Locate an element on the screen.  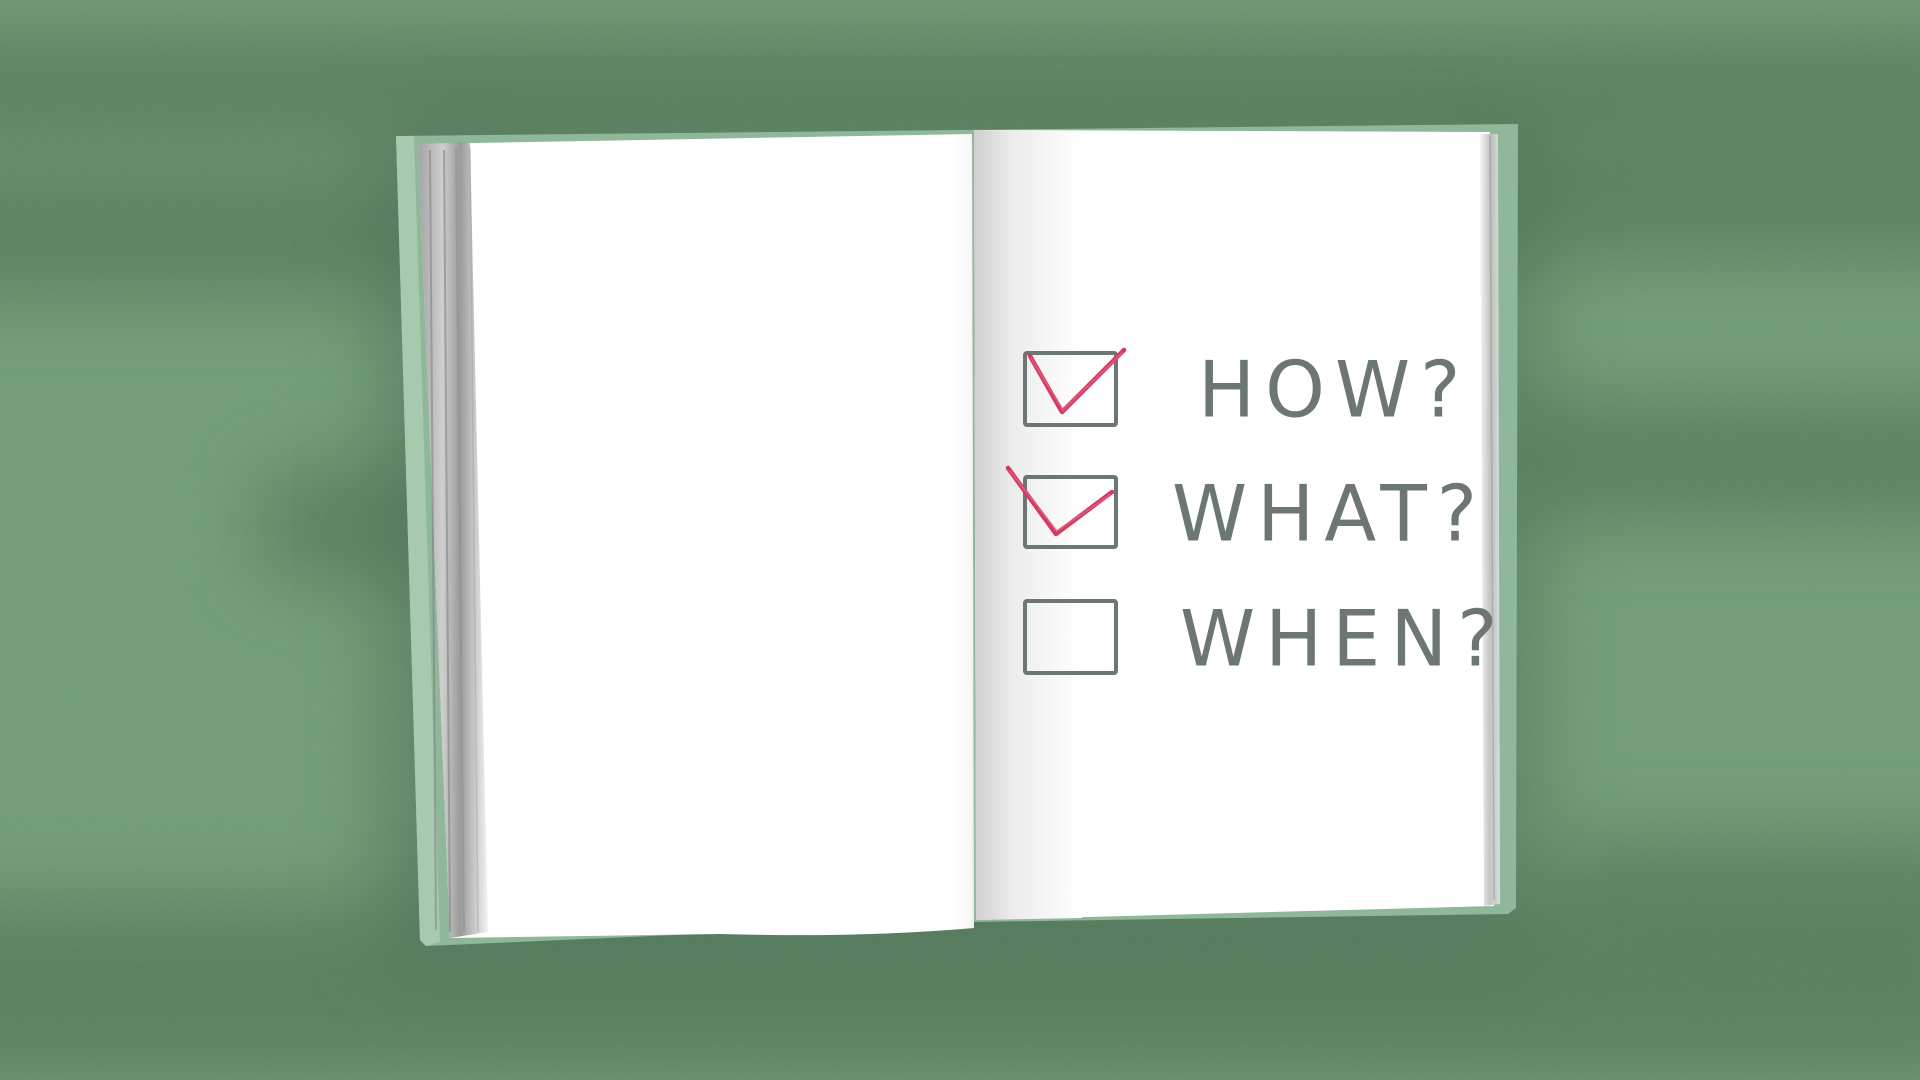
checklist-label-what: WHAT? is located at coordinates (1330, 513).